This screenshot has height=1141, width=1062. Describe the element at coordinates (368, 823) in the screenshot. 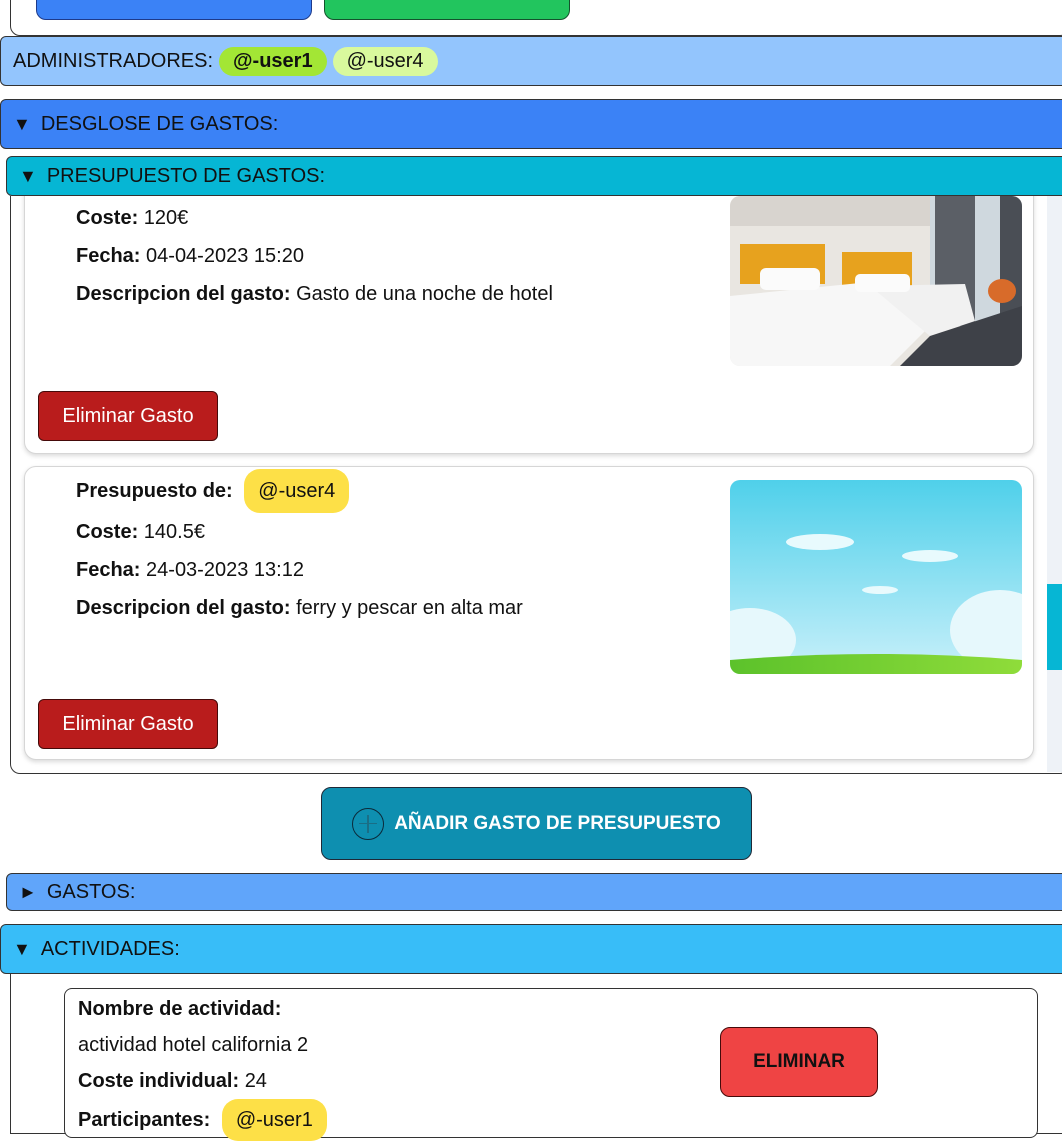

I see `plus-circle-icon` at that location.